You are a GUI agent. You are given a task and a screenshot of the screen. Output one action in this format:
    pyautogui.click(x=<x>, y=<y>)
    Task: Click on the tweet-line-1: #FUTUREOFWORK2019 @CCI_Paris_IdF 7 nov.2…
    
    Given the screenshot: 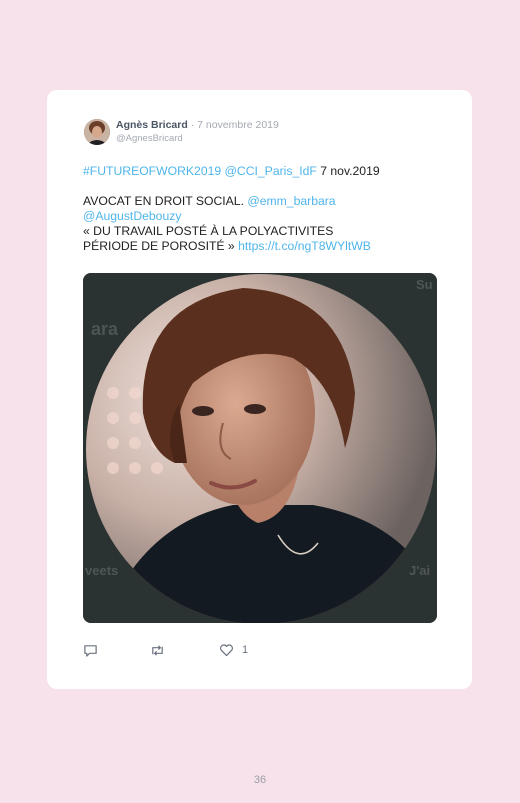 What is the action you would take?
    pyautogui.click(x=263, y=171)
    